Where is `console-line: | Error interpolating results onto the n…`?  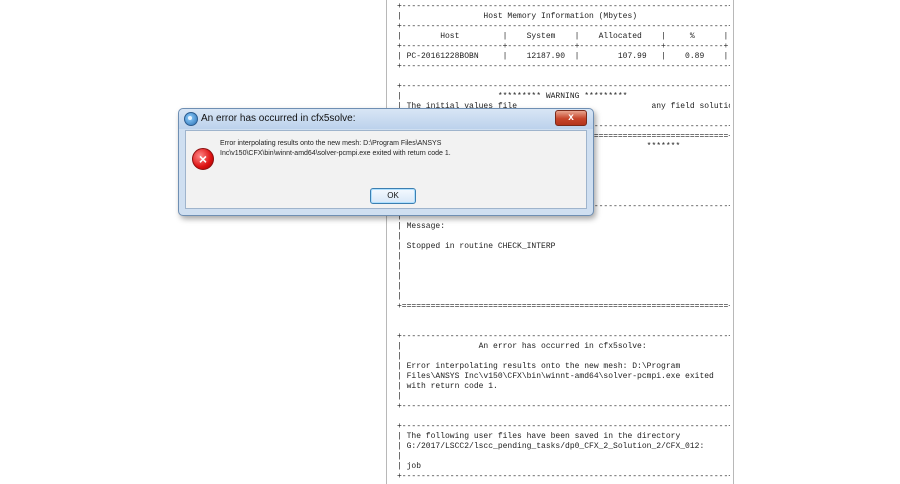
console-line: | Error interpolating results onto the n… is located at coordinates (563, 366).